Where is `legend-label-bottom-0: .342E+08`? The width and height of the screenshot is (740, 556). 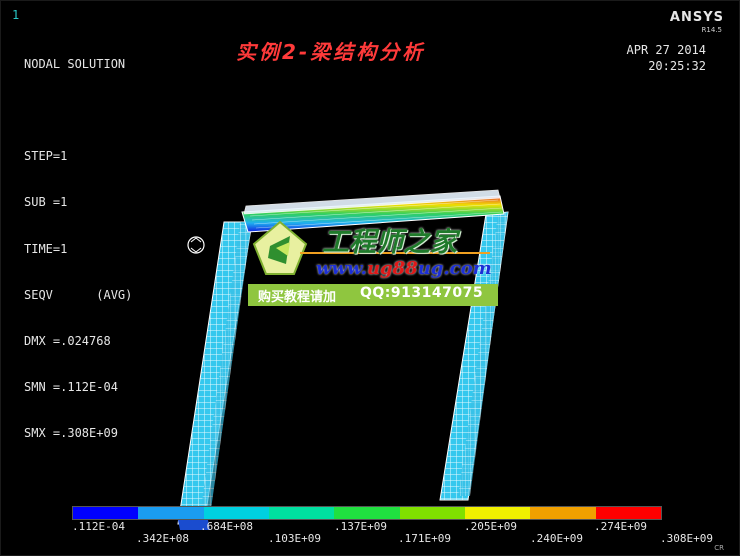 legend-label-bottom-0: .342E+08 is located at coordinates (162, 538).